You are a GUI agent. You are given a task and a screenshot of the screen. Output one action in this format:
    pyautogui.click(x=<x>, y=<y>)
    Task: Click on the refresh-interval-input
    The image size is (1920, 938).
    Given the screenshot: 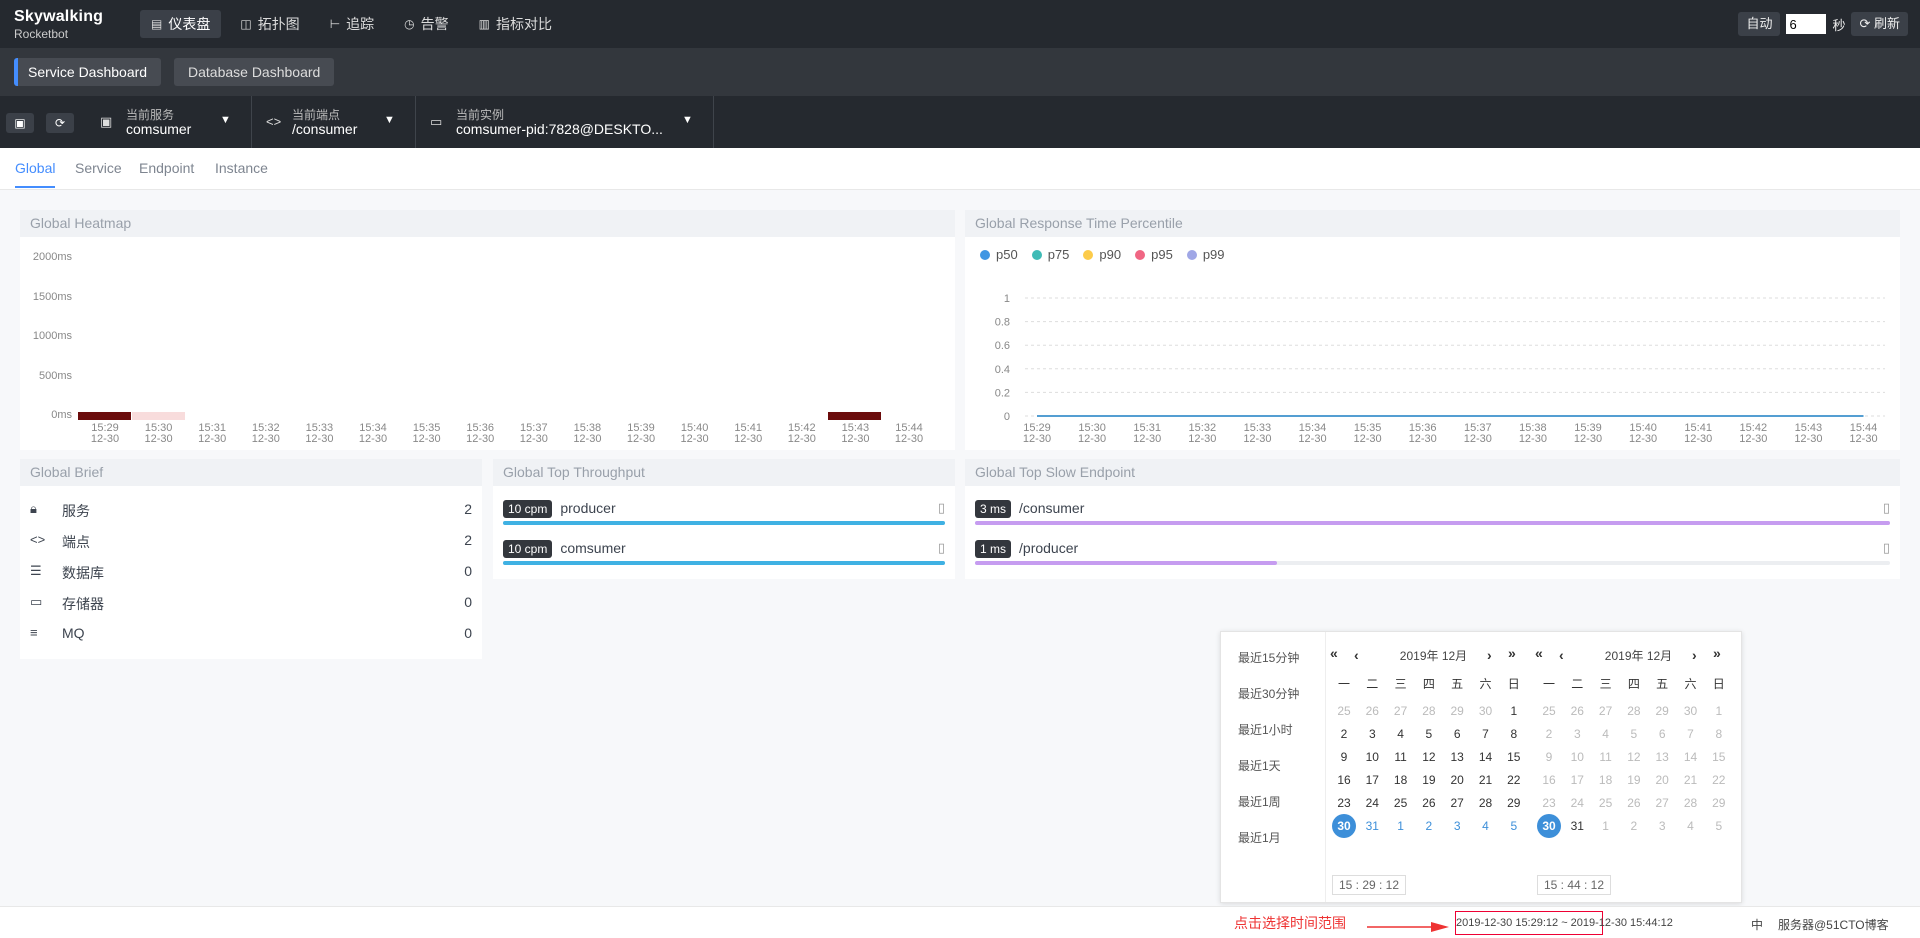 What is the action you would take?
    pyautogui.click(x=1806, y=24)
    